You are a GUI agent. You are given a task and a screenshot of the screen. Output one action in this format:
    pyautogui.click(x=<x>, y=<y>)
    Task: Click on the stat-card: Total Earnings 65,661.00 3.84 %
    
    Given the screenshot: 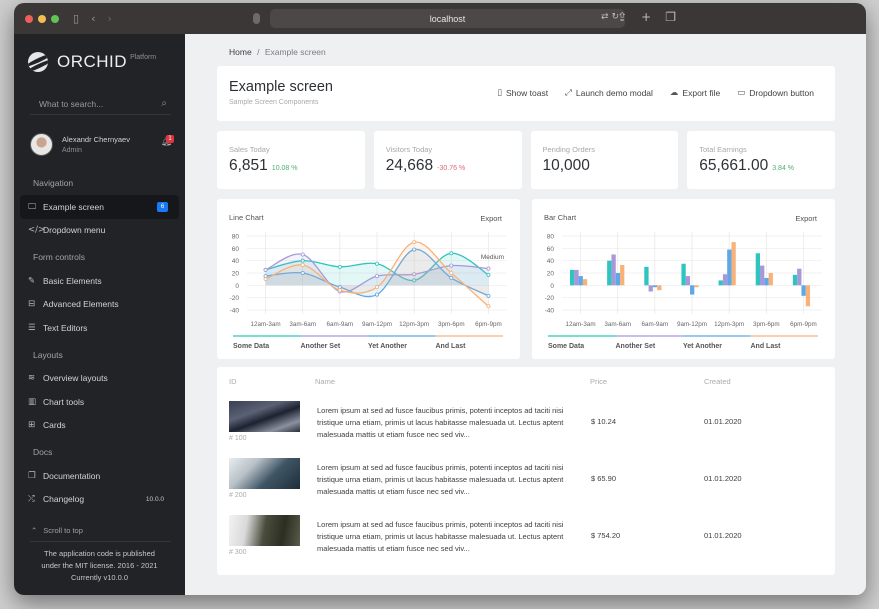 What is the action you would take?
    pyautogui.click(x=761, y=160)
    